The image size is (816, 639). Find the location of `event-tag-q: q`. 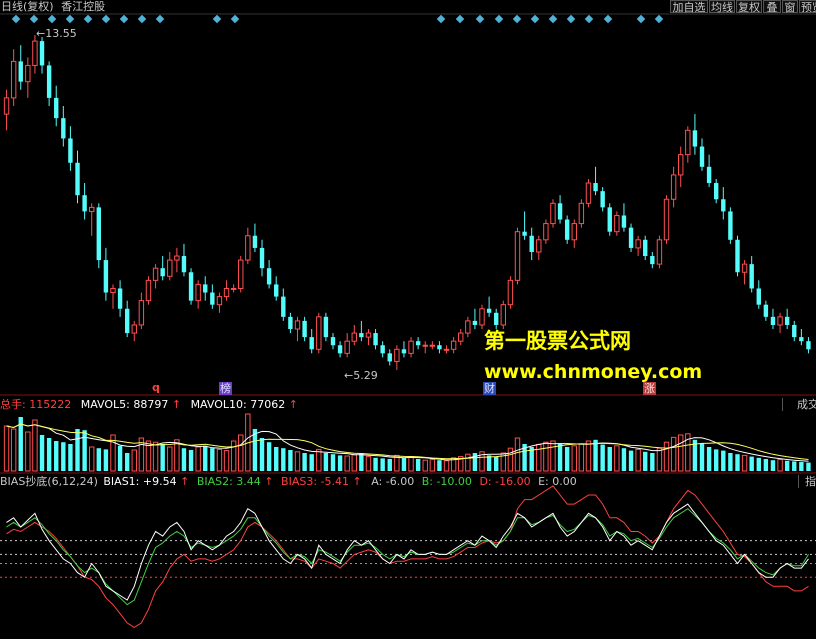

event-tag-q: q is located at coordinates (156, 387).